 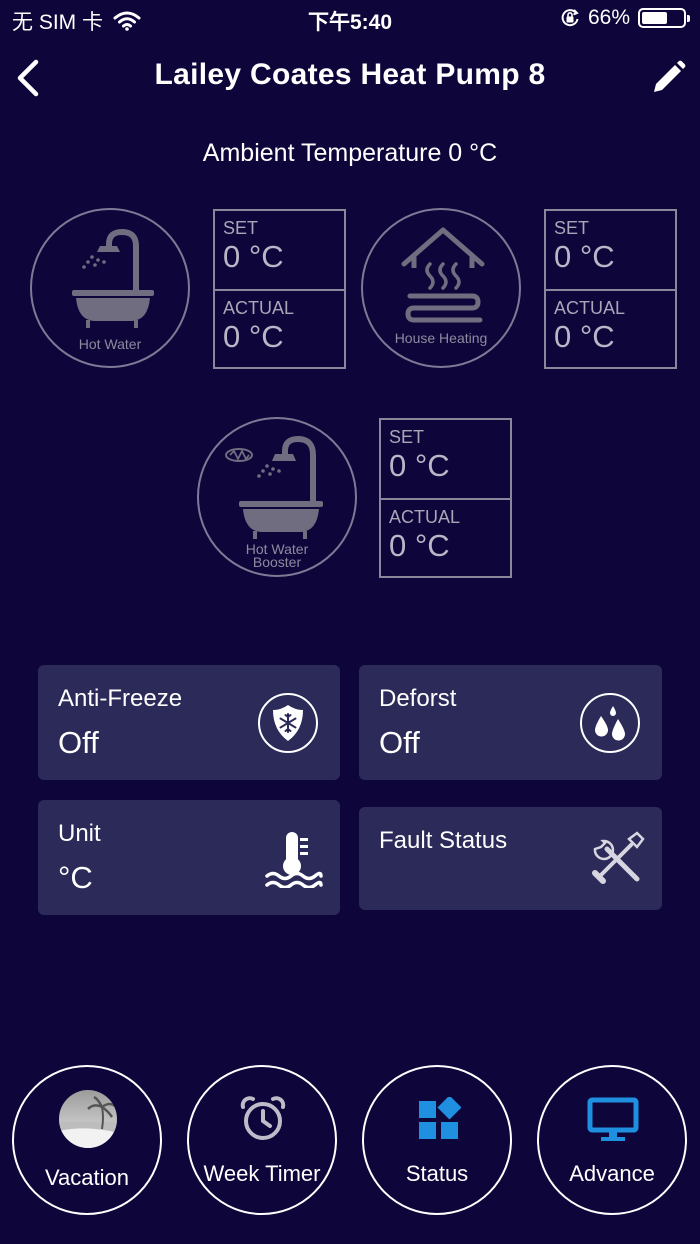 I want to click on status-right: 66%, so click(x=625, y=18).